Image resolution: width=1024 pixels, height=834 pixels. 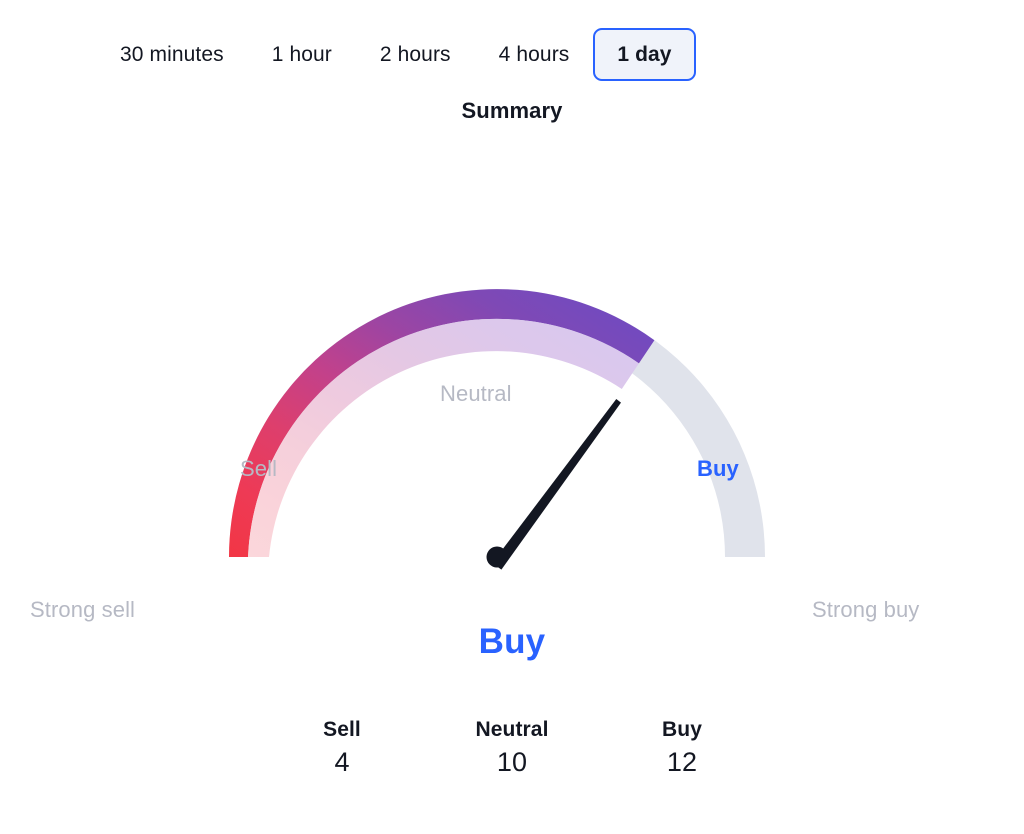 What do you see at coordinates (259, 468) in the screenshot?
I see `gauge-zone-label-sell: Sell` at bounding box center [259, 468].